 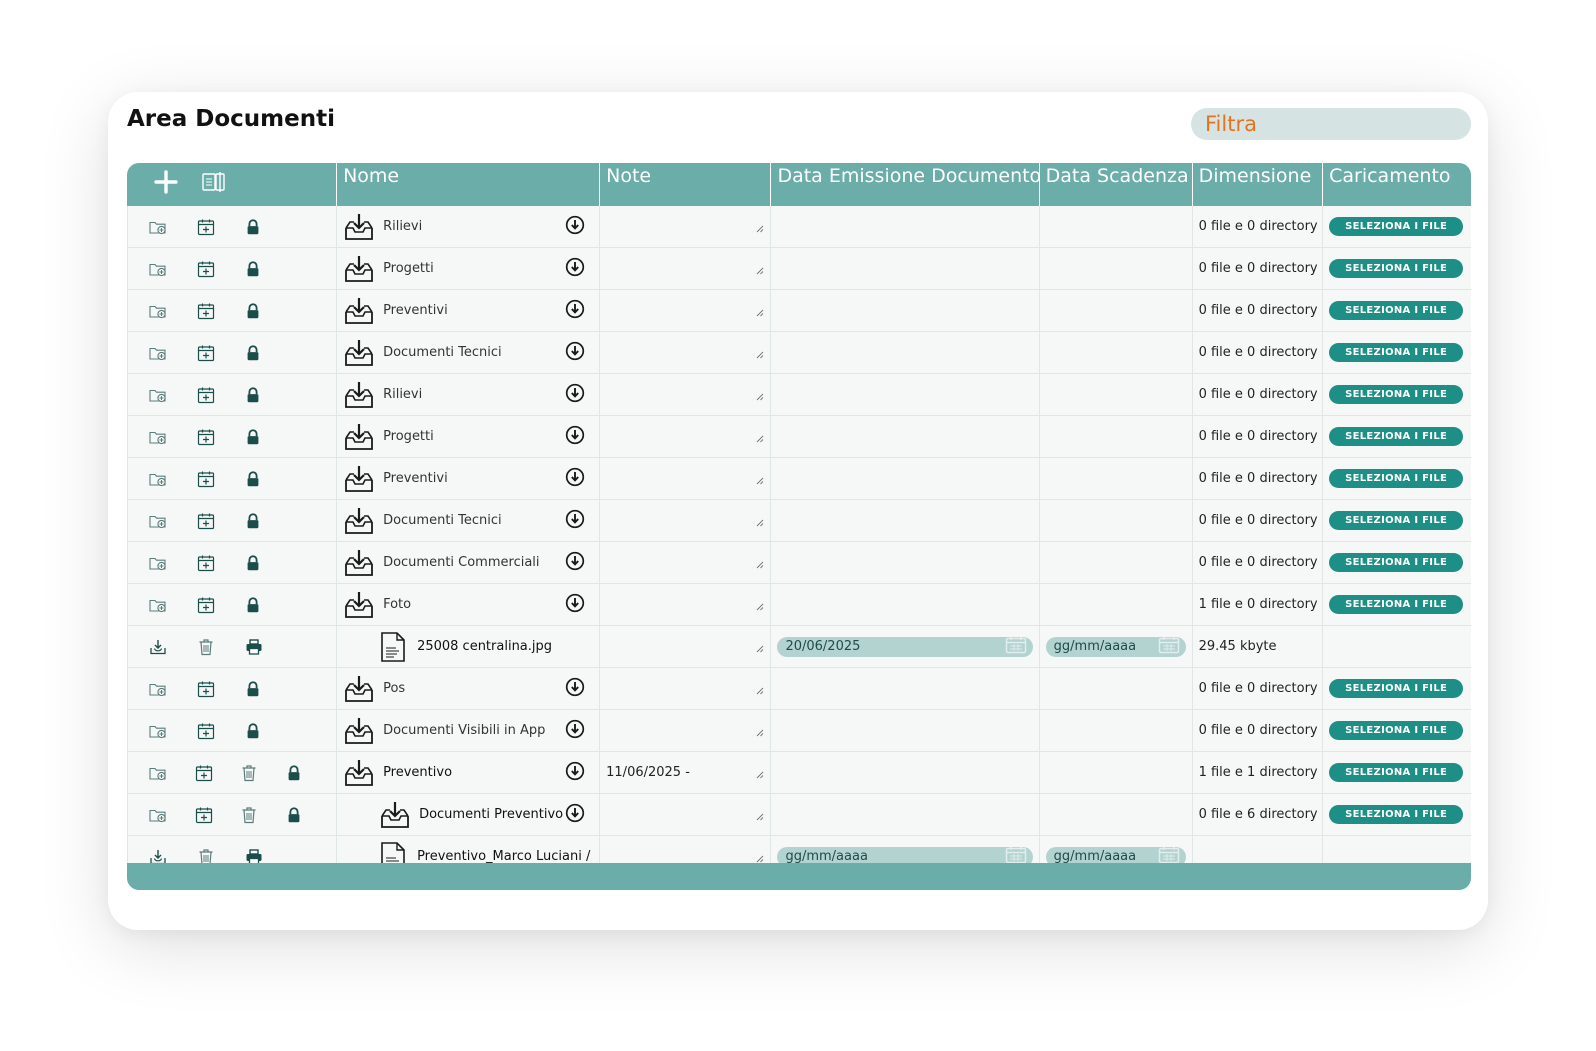 I want to click on folder-name: Documenti Commerciali, so click(x=474, y=562).